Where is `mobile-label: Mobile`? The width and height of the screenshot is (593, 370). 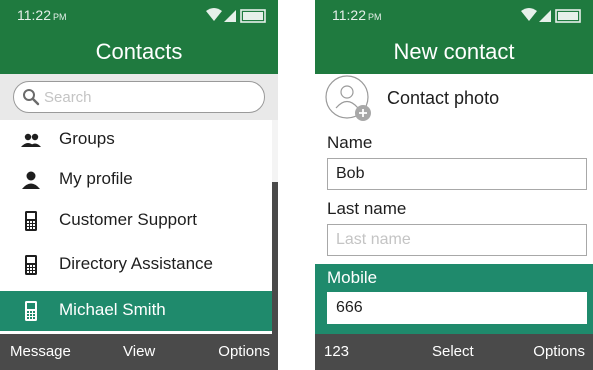
mobile-label: Mobile is located at coordinates (352, 277).